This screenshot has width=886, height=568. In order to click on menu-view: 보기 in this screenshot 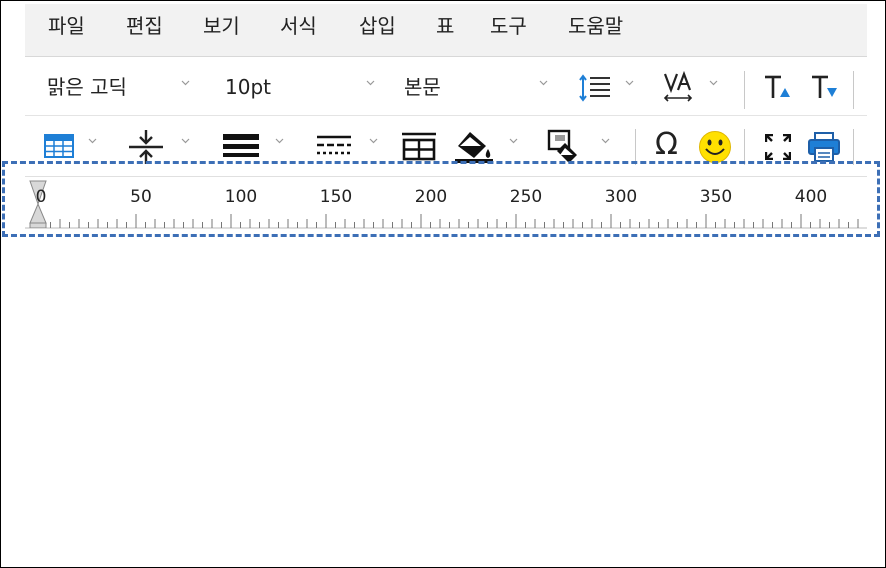, I will do `click(221, 26)`.